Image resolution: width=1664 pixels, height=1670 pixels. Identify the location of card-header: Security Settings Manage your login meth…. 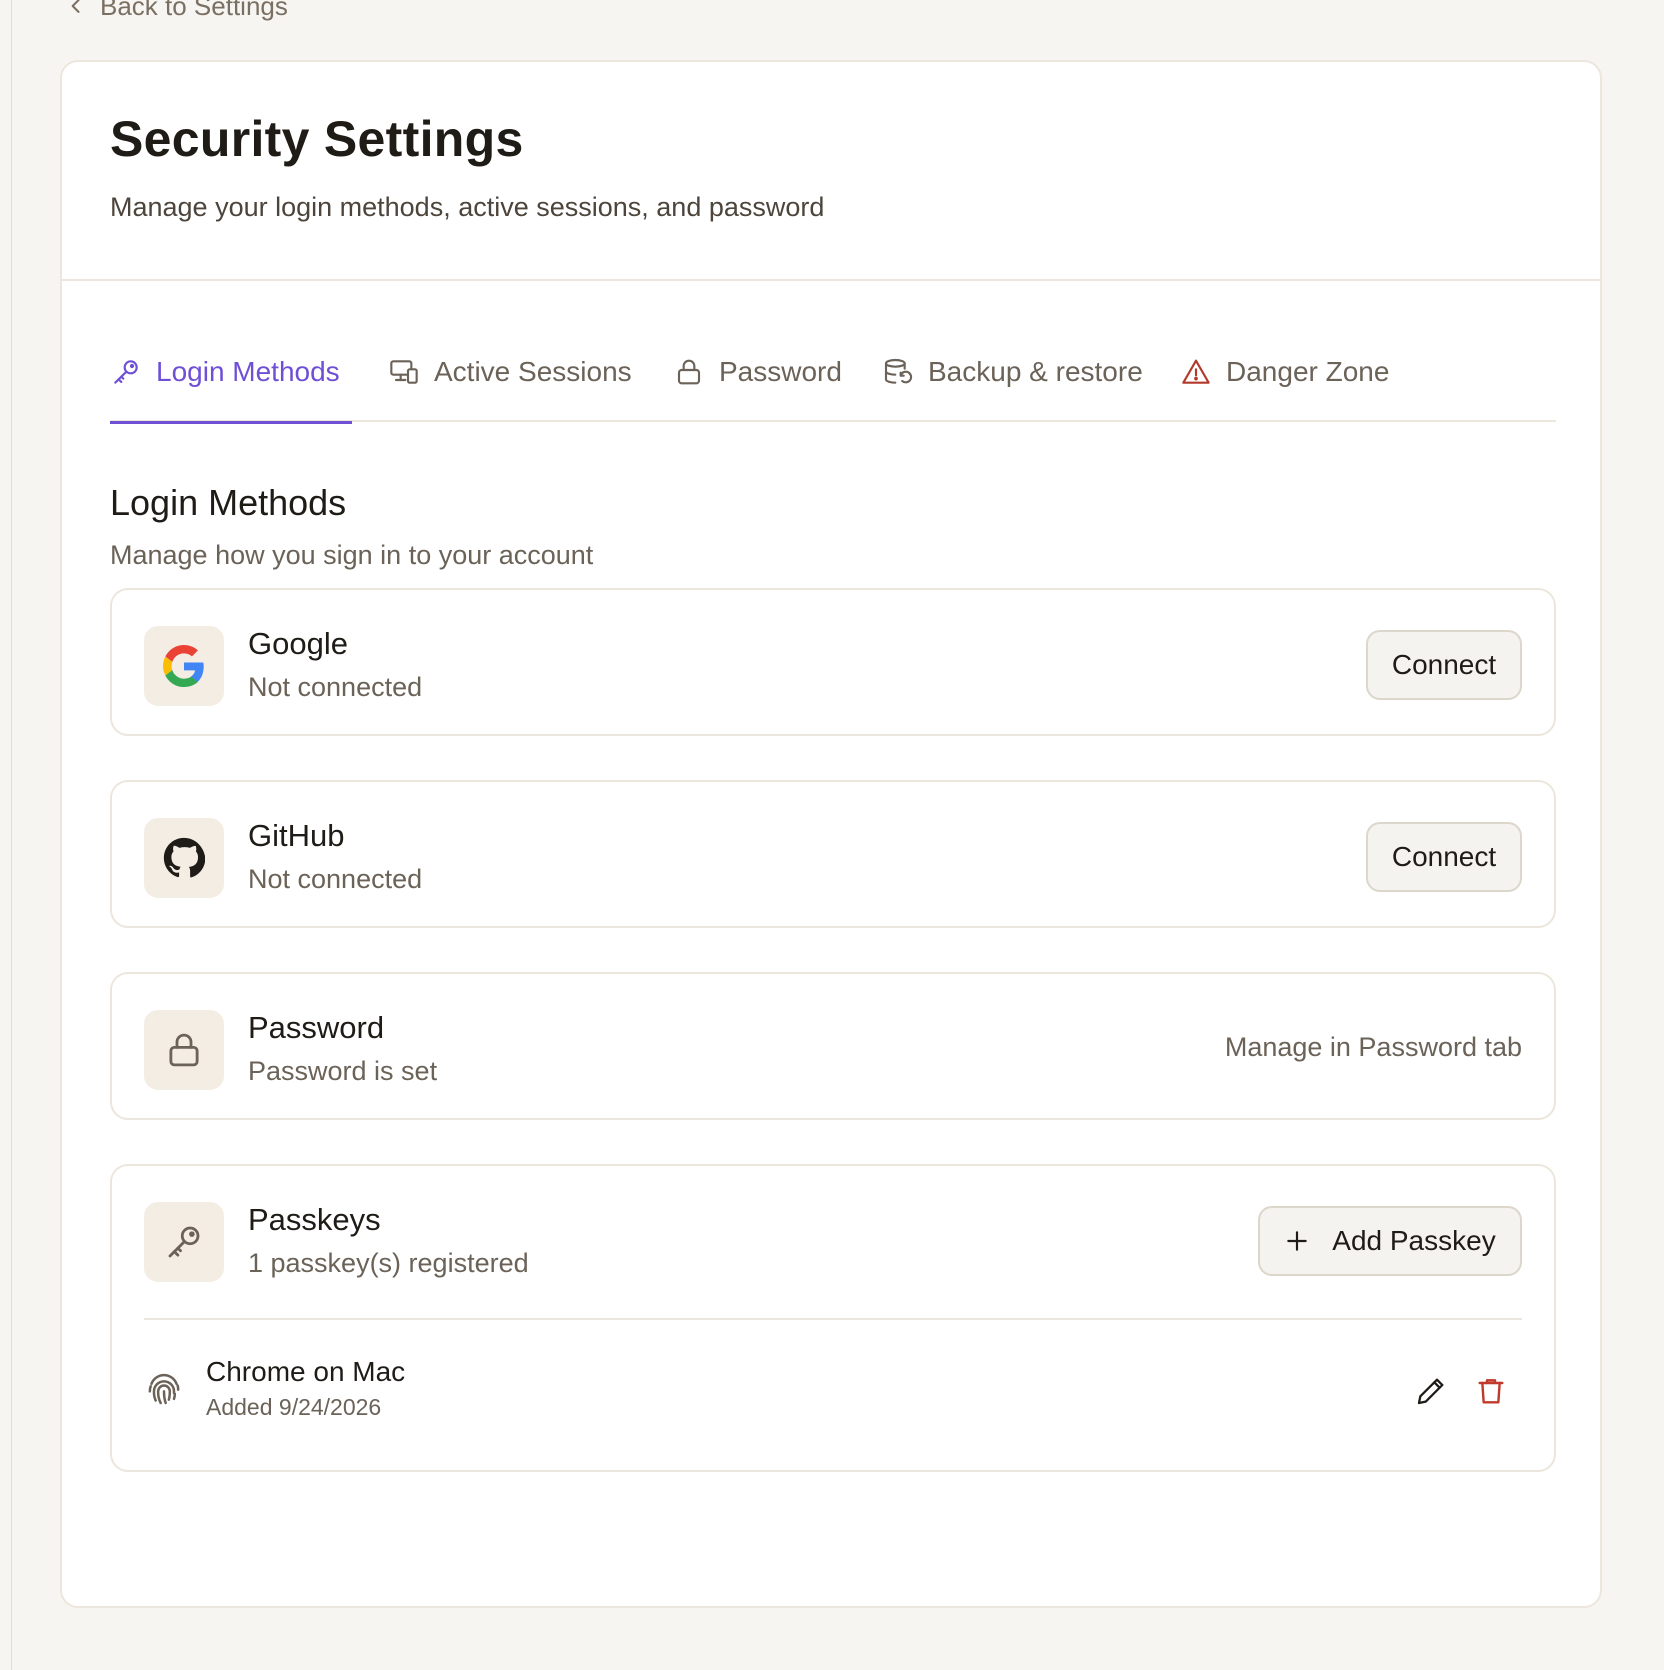
(831, 171).